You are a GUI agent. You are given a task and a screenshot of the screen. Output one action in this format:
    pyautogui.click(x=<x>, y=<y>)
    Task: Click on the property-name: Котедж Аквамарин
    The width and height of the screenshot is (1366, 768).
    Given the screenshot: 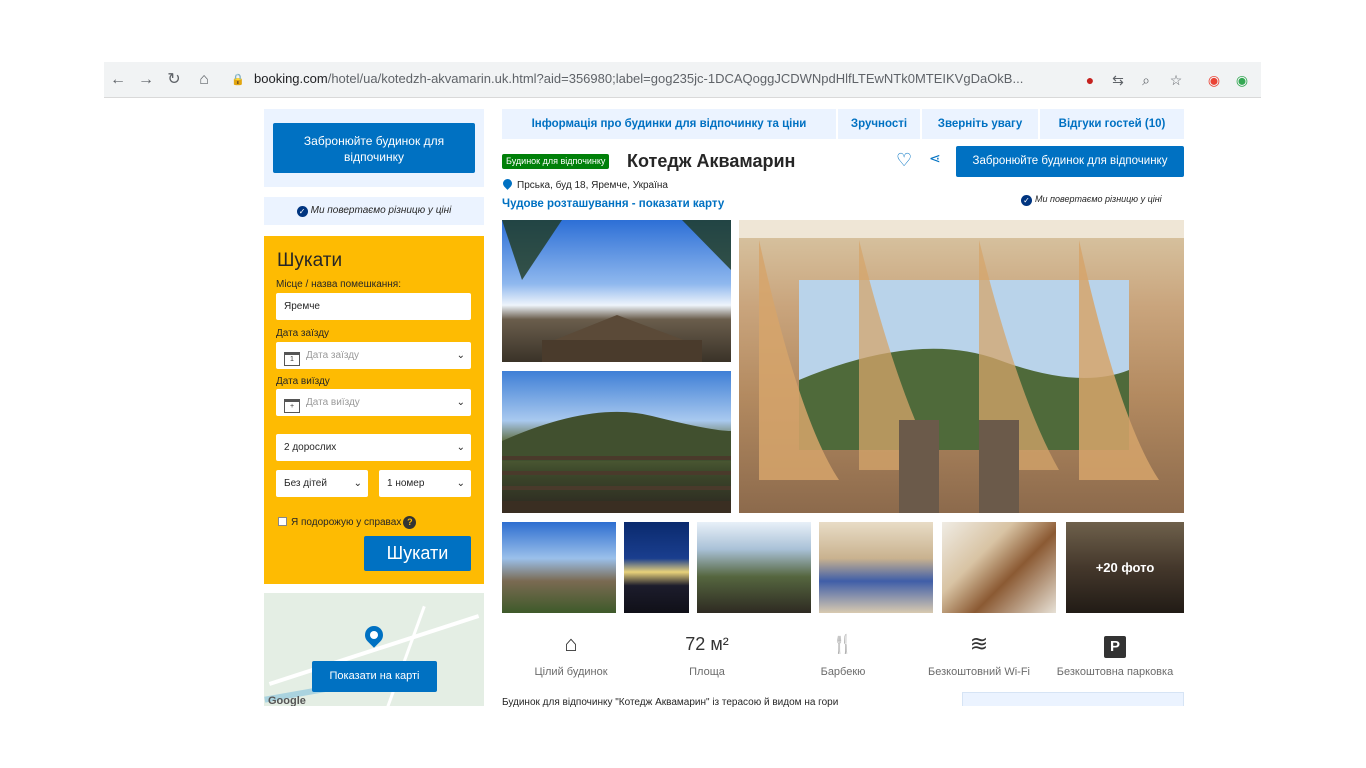 What is the action you would take?
    pyautogui.click(x=711, y=161)
    